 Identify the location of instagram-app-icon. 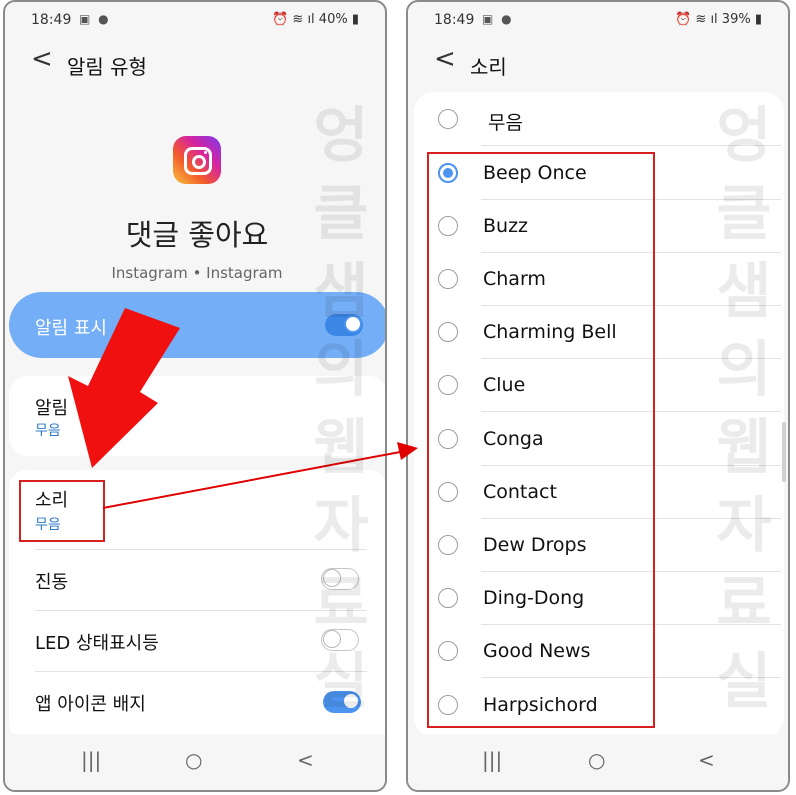
(197, 160).